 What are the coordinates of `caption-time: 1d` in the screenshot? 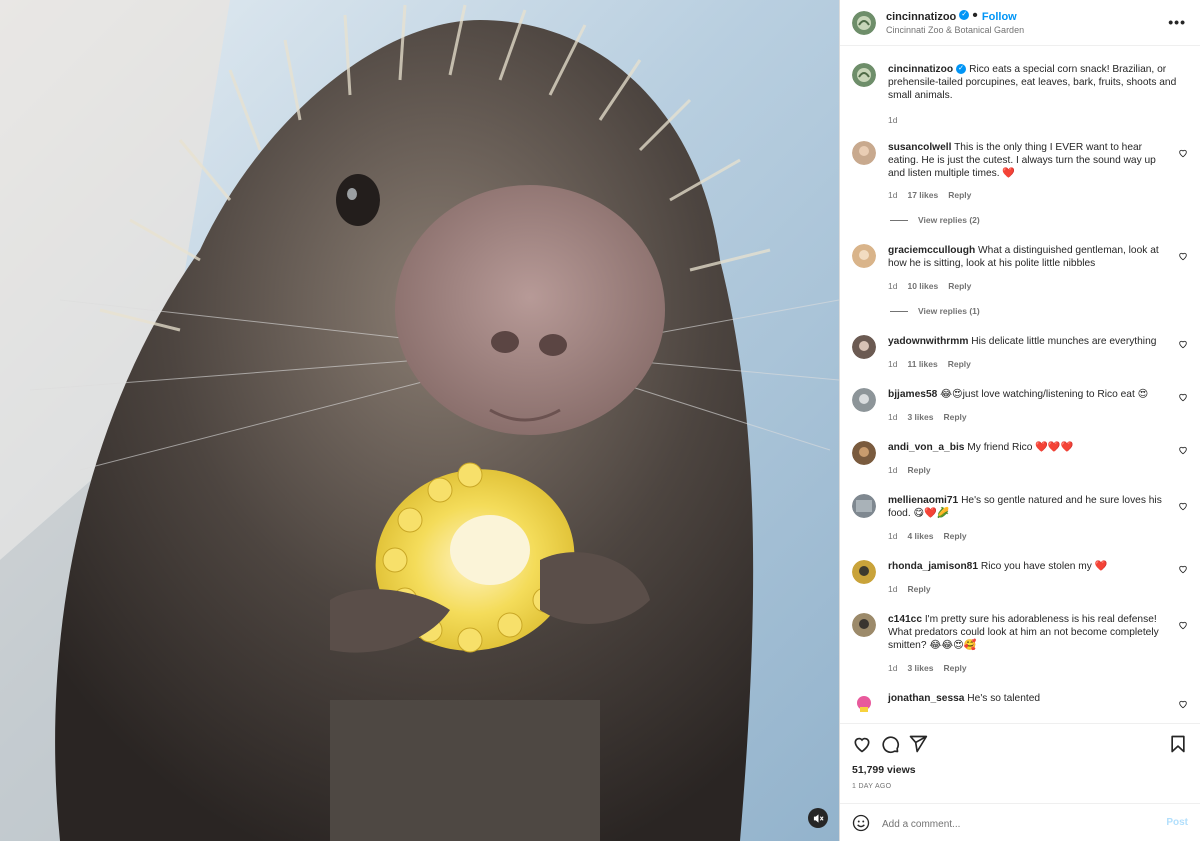 It's located at (893, 120).